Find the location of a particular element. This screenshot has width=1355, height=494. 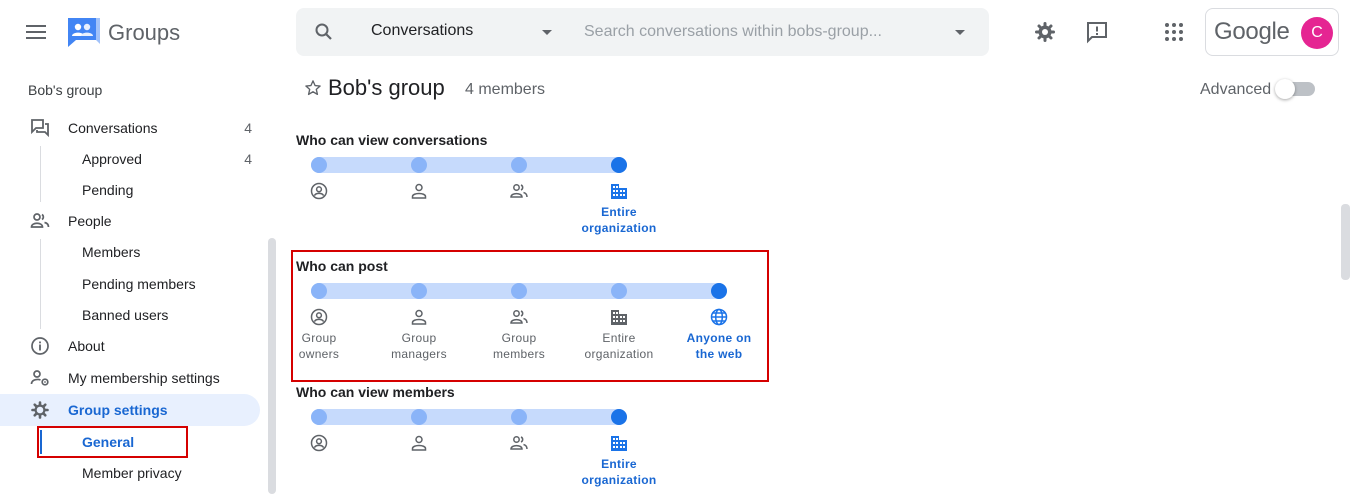

search-bar: Conversations is located at coordinates (642, 32).